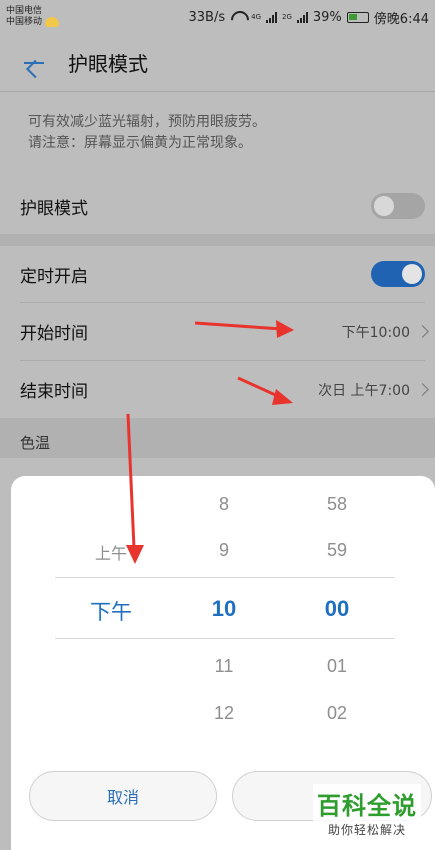 The width and height of the screenshot is (435, 850). Describe the element at coordinates (367, 806) in the screenshot. I see `watermark-main: 百科全说` at that location.